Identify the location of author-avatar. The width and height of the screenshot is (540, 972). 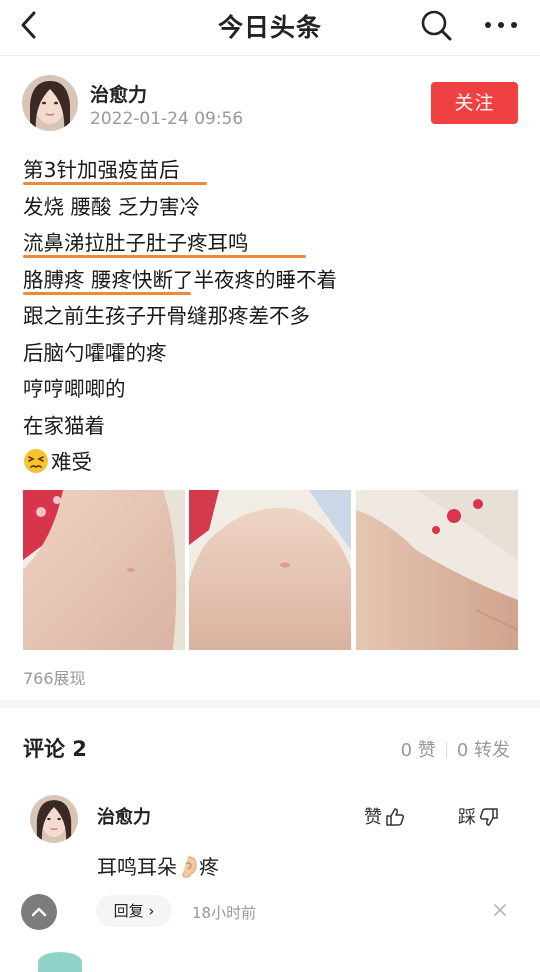
(50, 103).